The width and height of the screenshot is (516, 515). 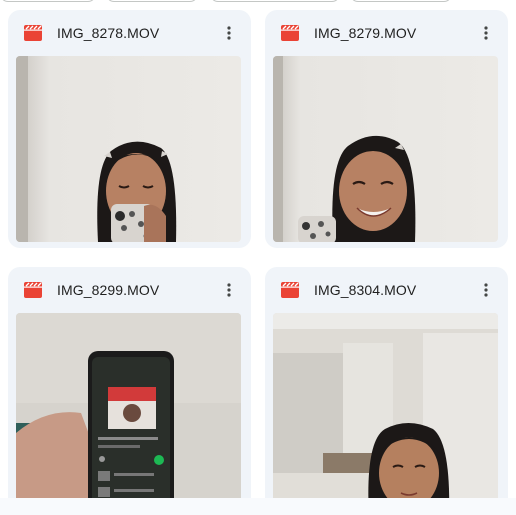 What do you see at coordinates (258, 506) in the screenshot?
I see `bottom-bar` at bounding box center [258, 506].